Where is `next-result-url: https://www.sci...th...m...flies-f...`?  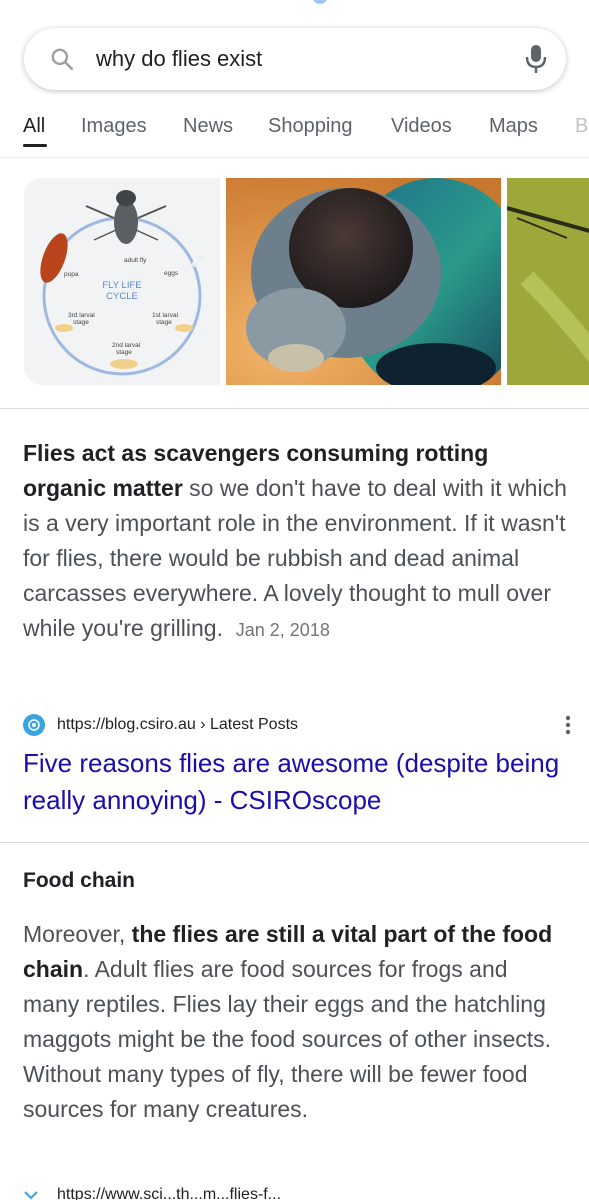 next-result-url: https://www.sci...th...m...flies-f... is located at coordinates (169, 1193).